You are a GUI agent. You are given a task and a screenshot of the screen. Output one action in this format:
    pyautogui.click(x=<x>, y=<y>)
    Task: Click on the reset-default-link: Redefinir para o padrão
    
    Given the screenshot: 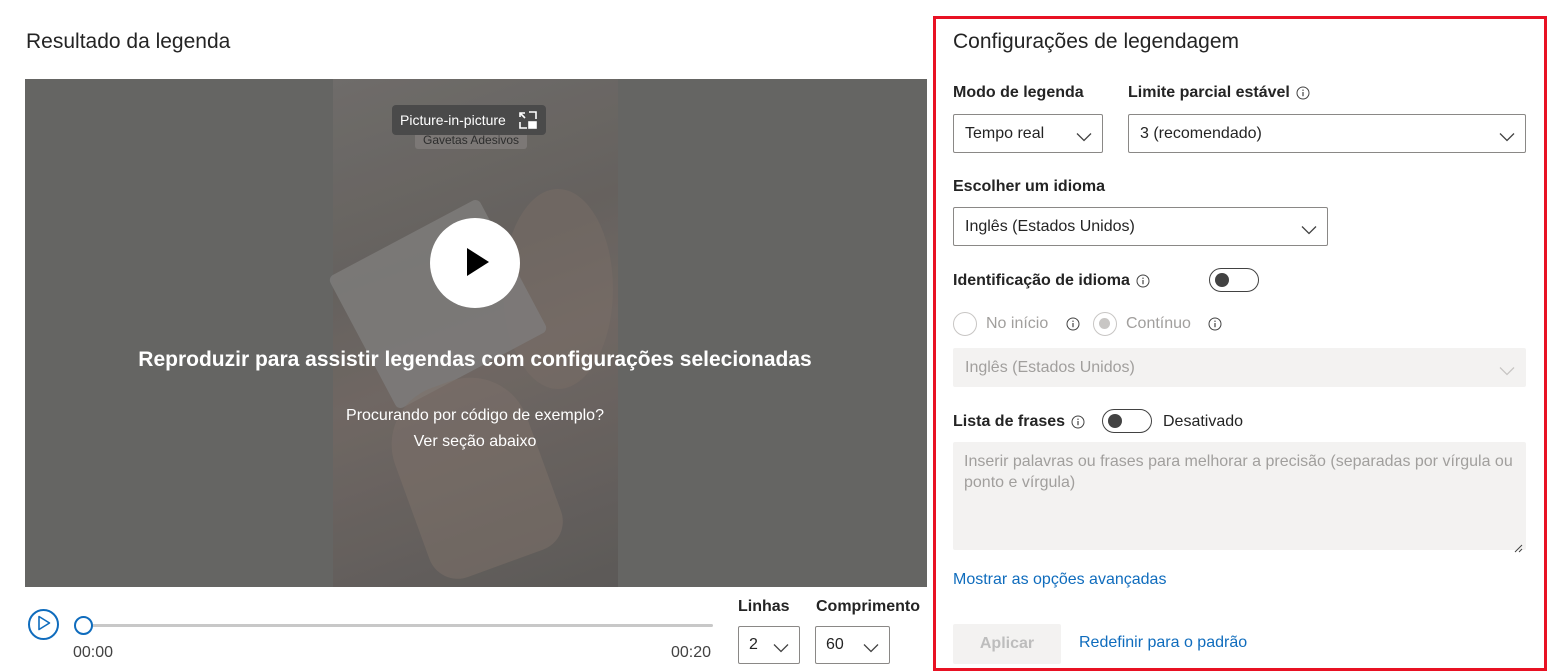 What is the action you would take?
    pyautogui.click(x=1163, y=643)
    